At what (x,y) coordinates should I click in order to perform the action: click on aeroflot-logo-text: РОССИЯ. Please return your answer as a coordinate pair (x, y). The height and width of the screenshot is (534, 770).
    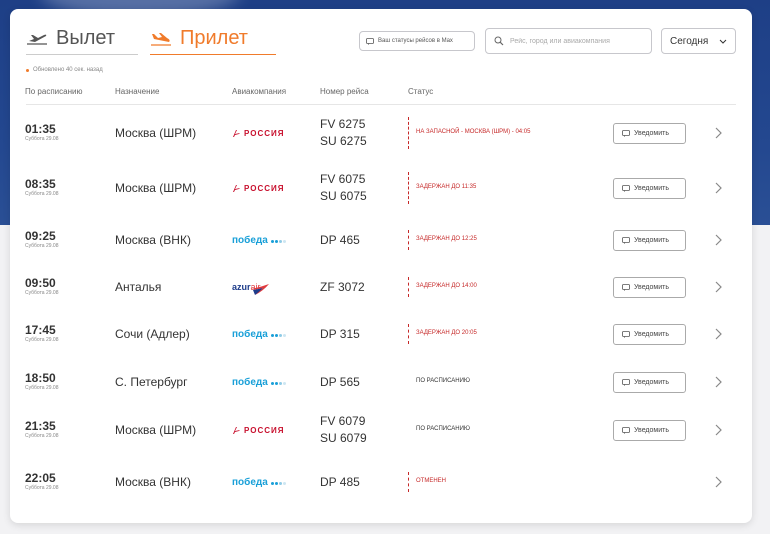
    Looking at the image, I should click on (264, 133).